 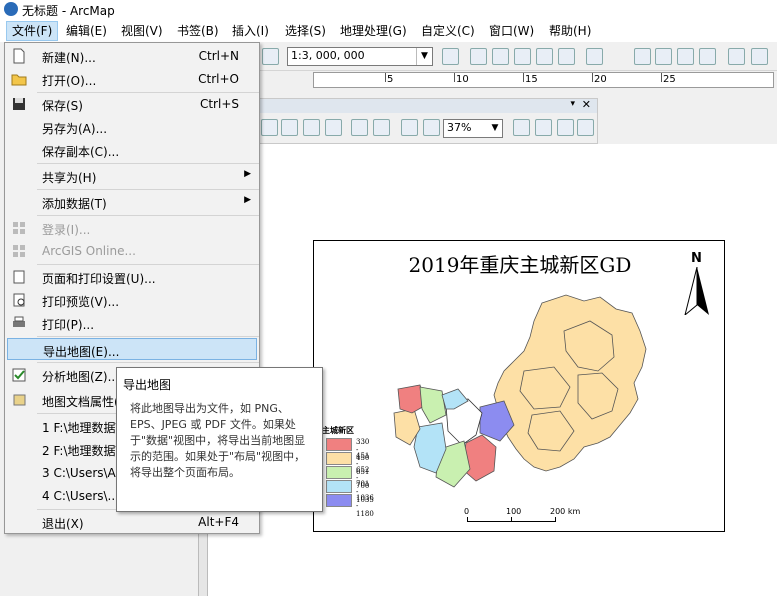 I want to click on scale-bar: 0 100 200 km, so click(x=524, y=519).